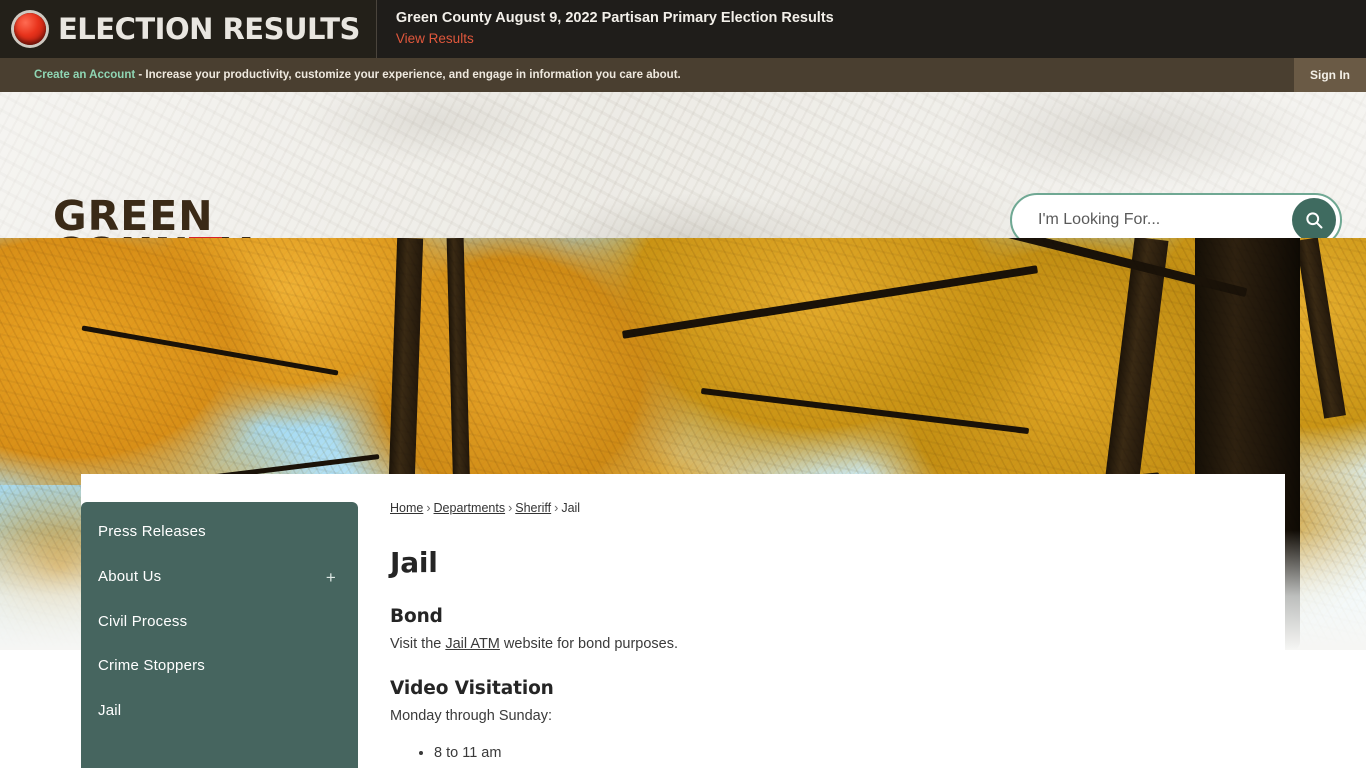 The height and width of the screenshot is (768, 1366). Describe the element at coordinates (130, 576) in the screenshot. I see `sidebar-item-label: About Us` at that location.